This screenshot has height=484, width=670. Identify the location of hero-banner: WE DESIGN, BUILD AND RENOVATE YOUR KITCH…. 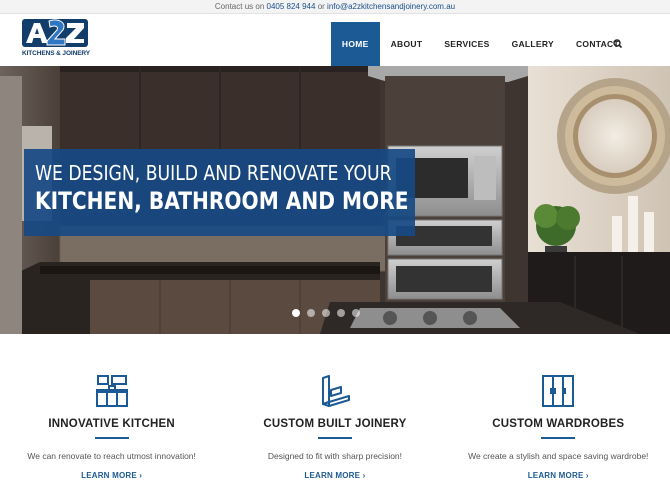
(219, 192).